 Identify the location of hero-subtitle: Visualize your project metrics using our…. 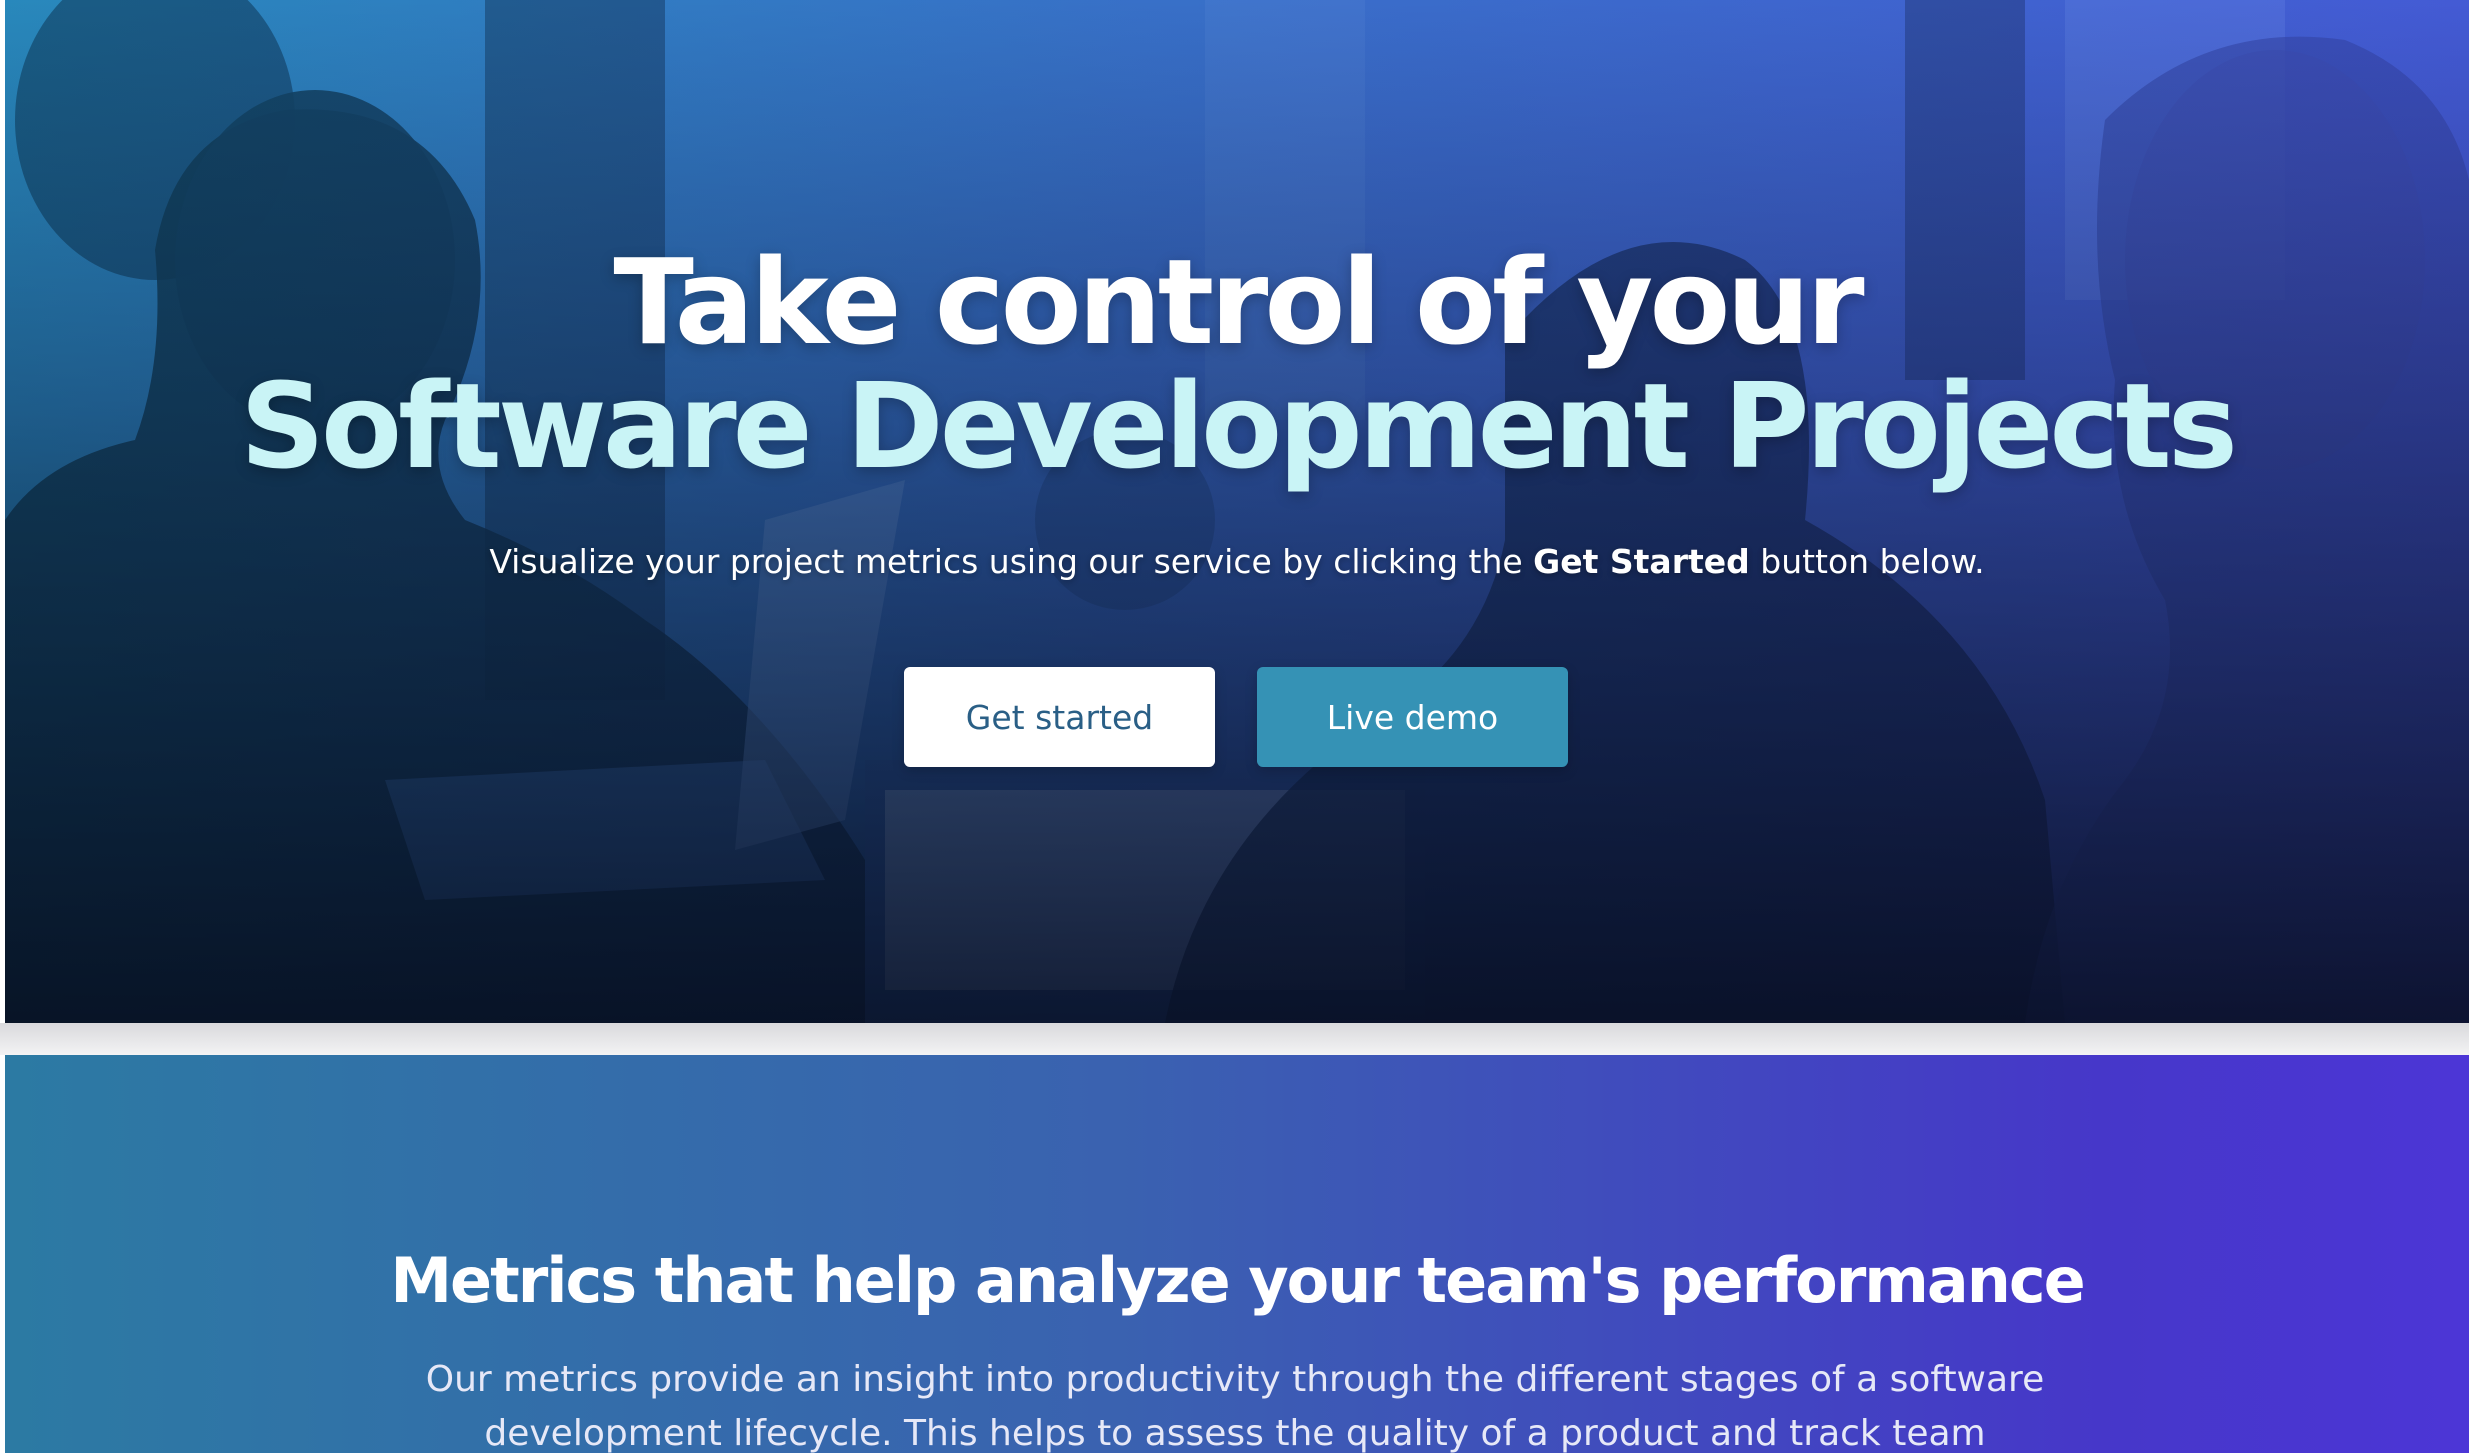
(1237, 562).